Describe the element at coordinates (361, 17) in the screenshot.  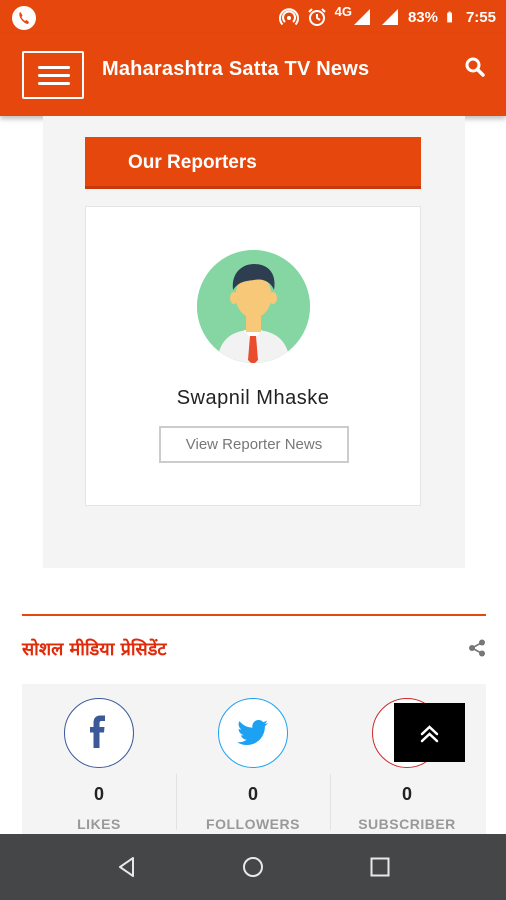
I see `signal-icon` at that location.